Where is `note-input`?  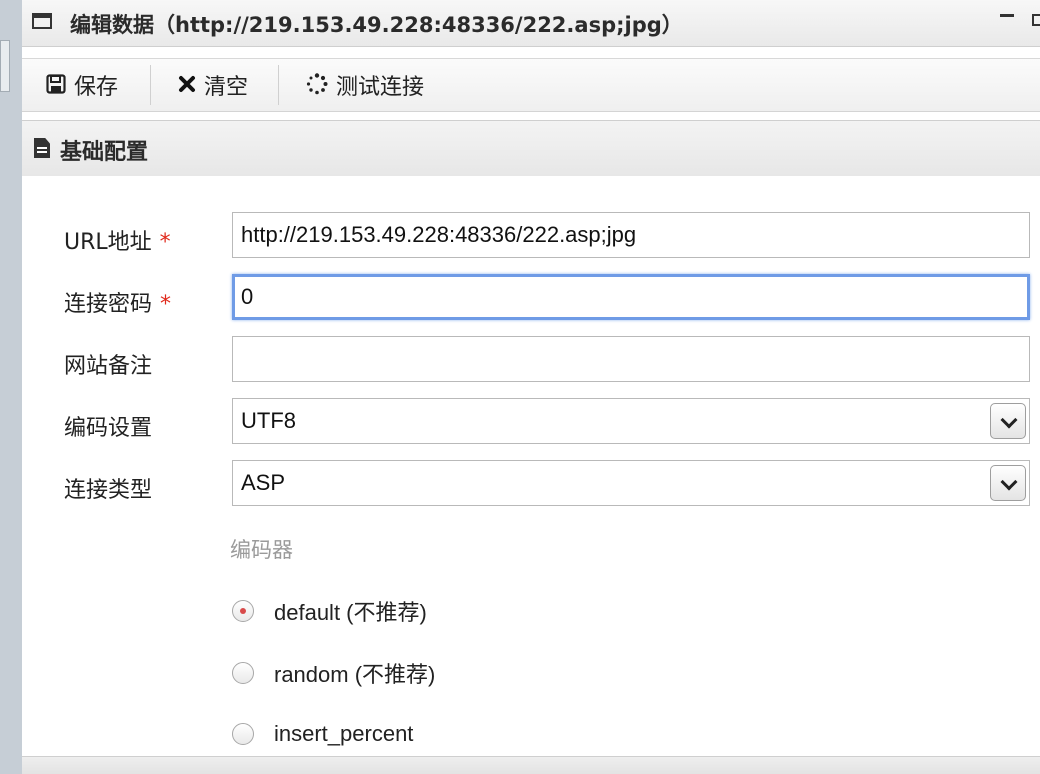 note-input is located at coordinates (631, 359).